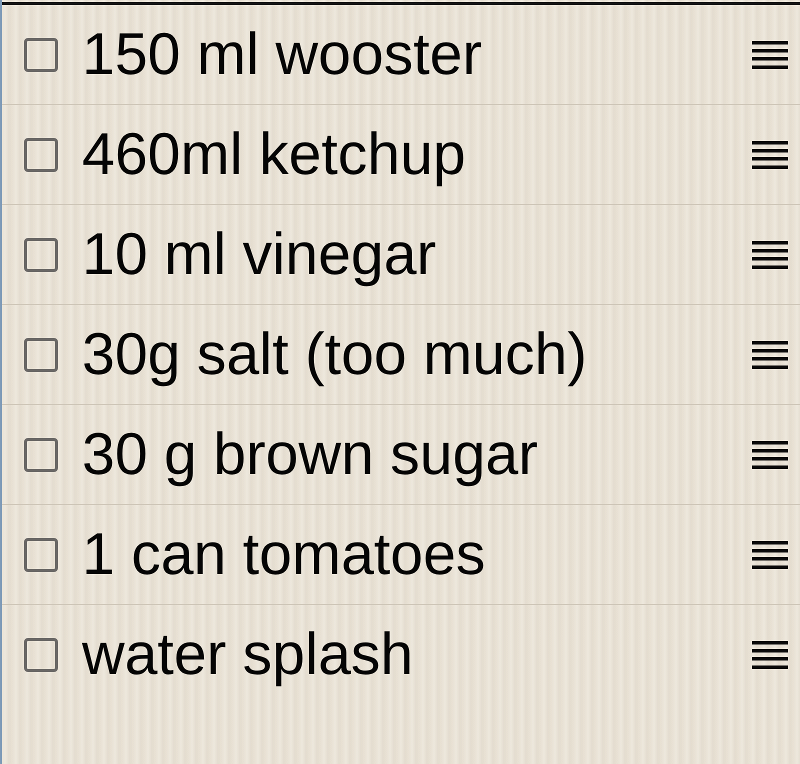 The height and width of the screenshot is (764, 800). What do you see at coordinates (310, 454) in the screenshot?
I see `item-text: 30 g brown sugar` at bounding box center [310, 454].